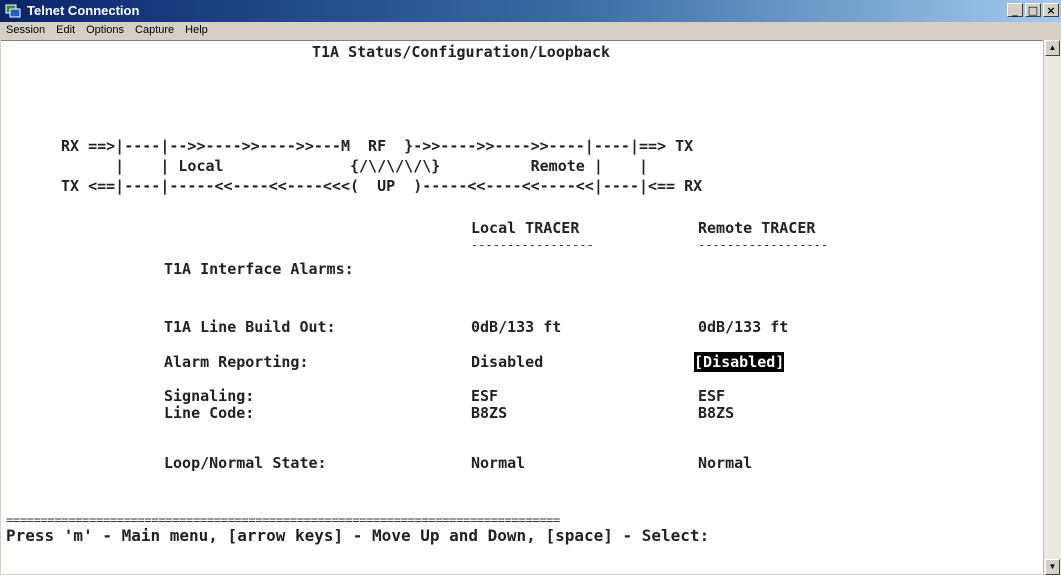 This screenshot has width=1061, height=575. Describe the element at coordinates (739, 362) in the screenshot. I see `remote-alarm-reporting-selected: [Disabled]` at that location.